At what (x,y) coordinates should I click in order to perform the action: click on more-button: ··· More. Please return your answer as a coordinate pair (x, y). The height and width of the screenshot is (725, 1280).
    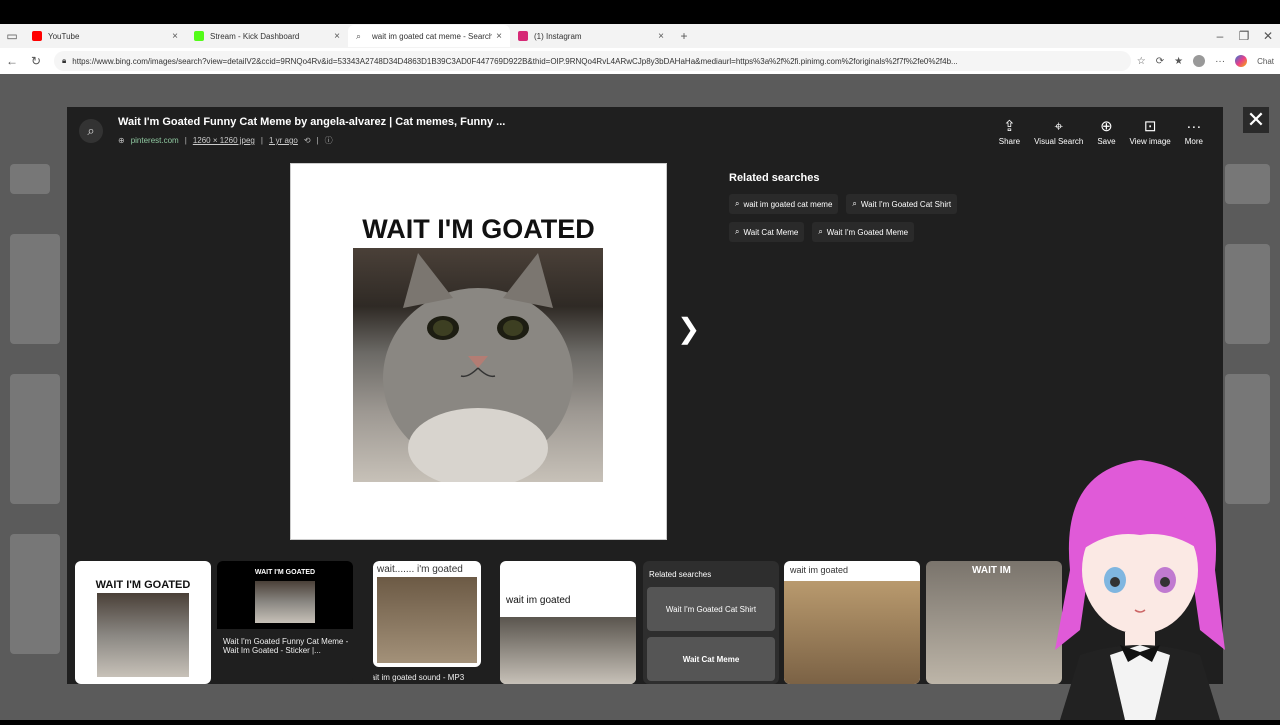
    Looking at the image, I should click on (1194, 131).